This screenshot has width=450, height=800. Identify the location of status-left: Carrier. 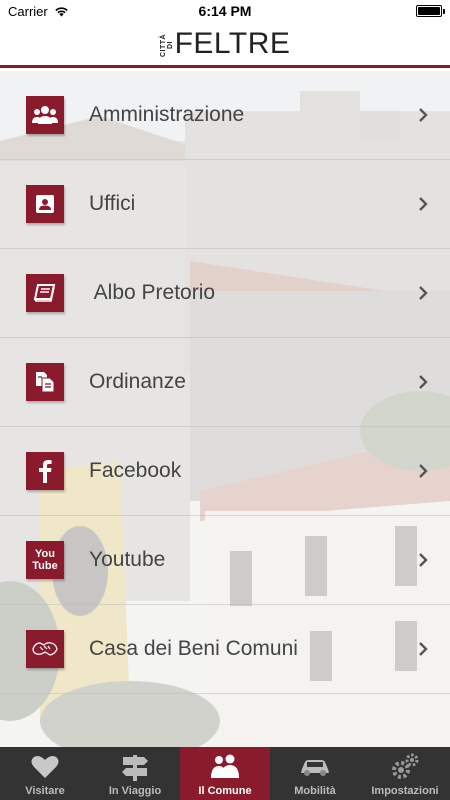
(38, 11).